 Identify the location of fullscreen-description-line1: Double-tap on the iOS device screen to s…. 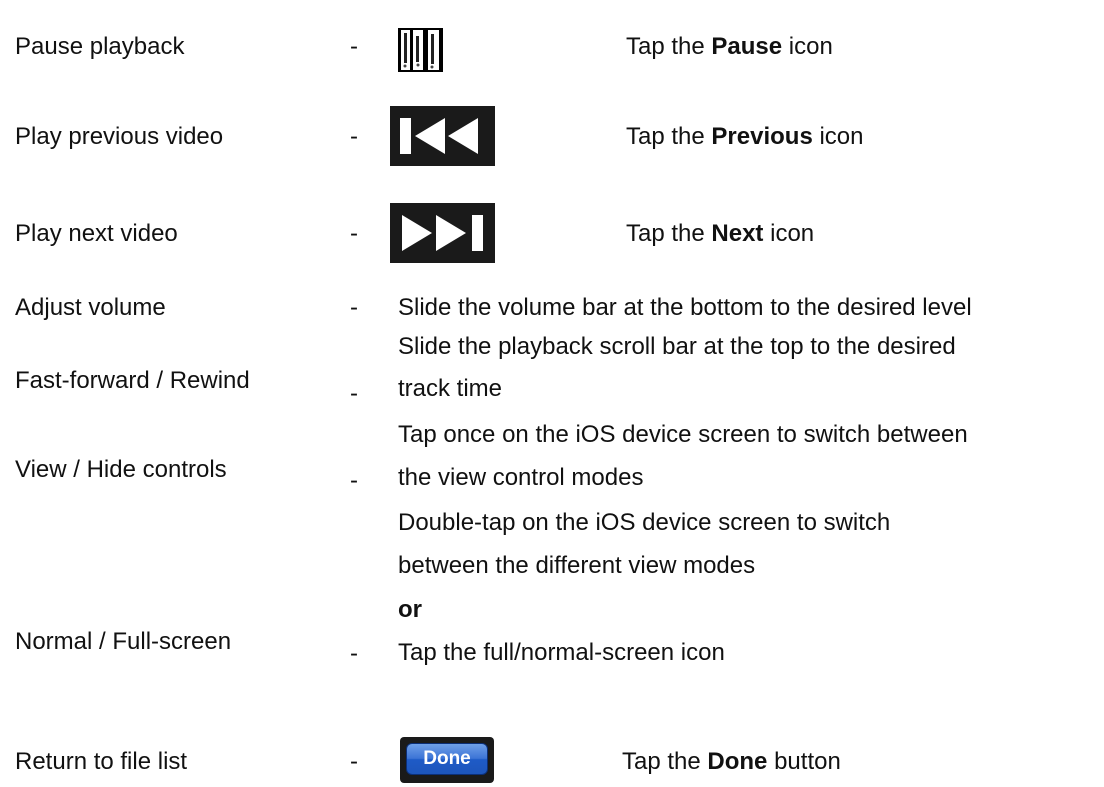
(644, 522).